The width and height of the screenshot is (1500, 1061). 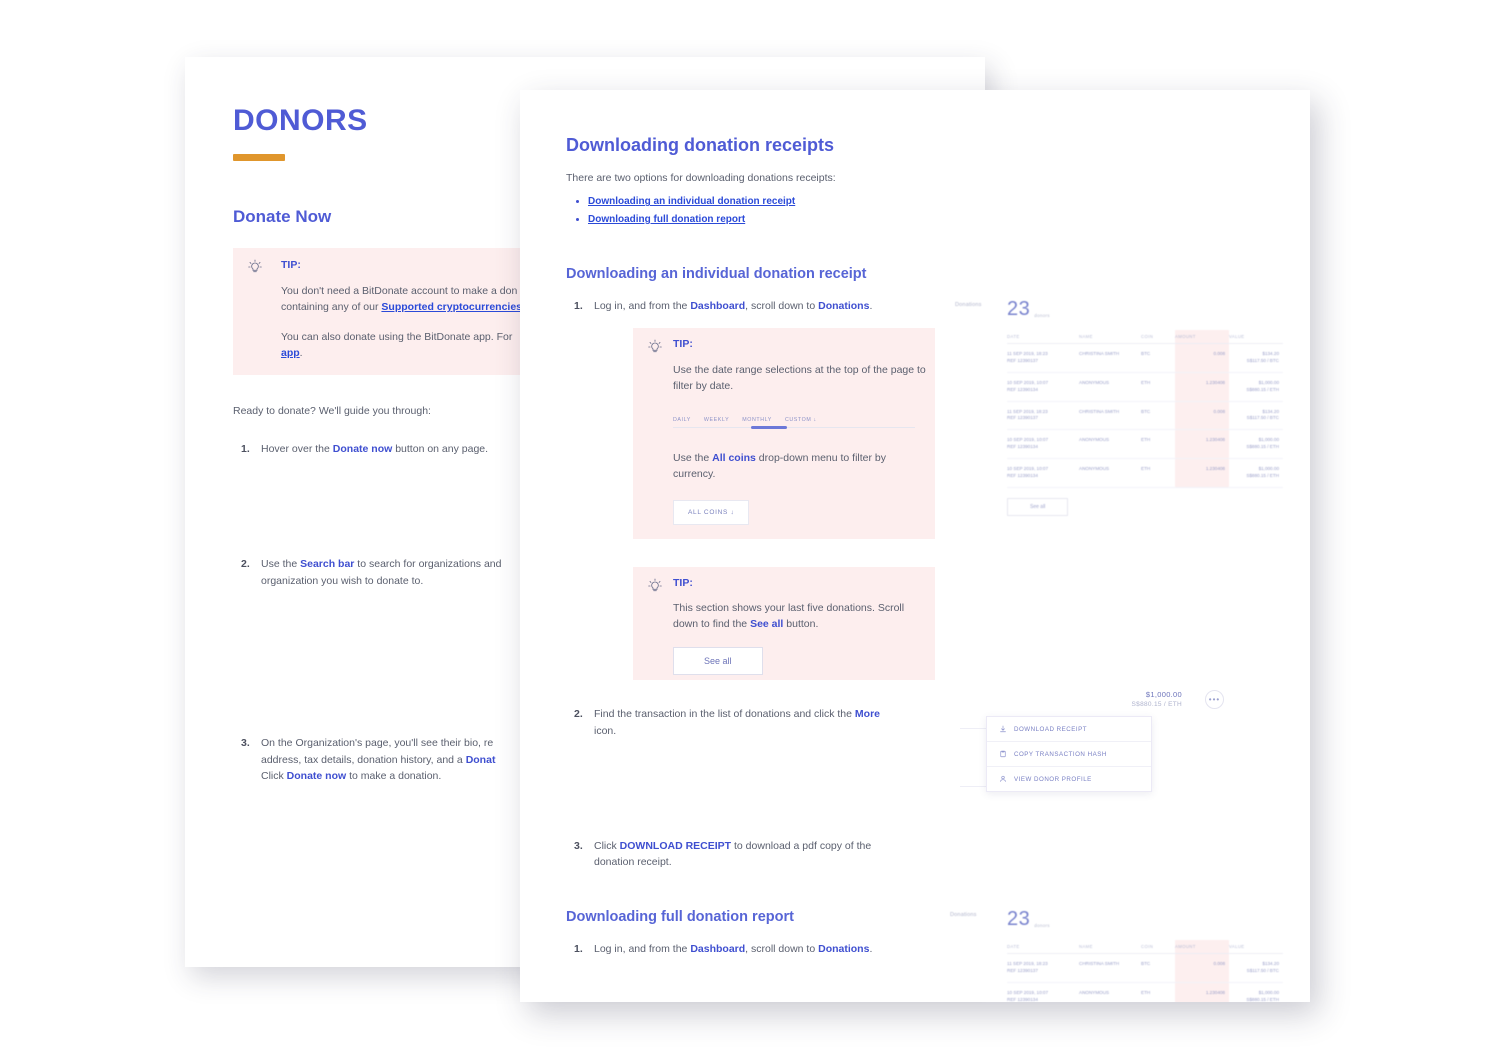 I want to click on cell-name: ANONYMOUS, so click(x=1110, y=444).